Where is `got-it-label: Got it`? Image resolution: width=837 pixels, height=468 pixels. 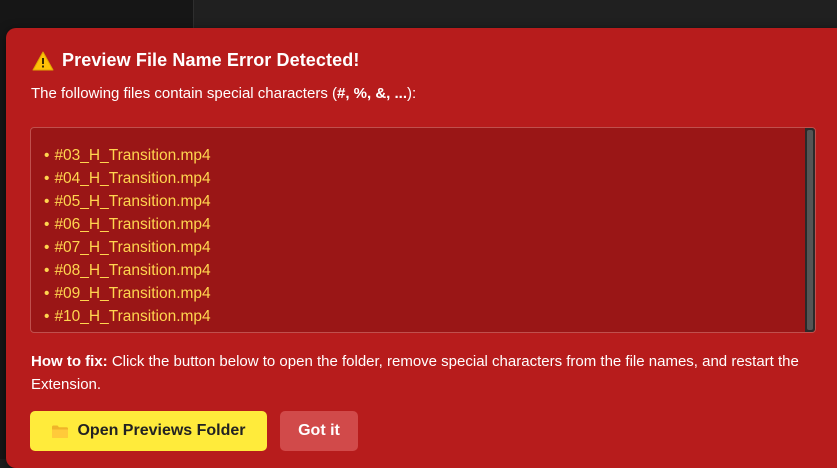 got-it-label: Got it is located at coordinates (319, 430).